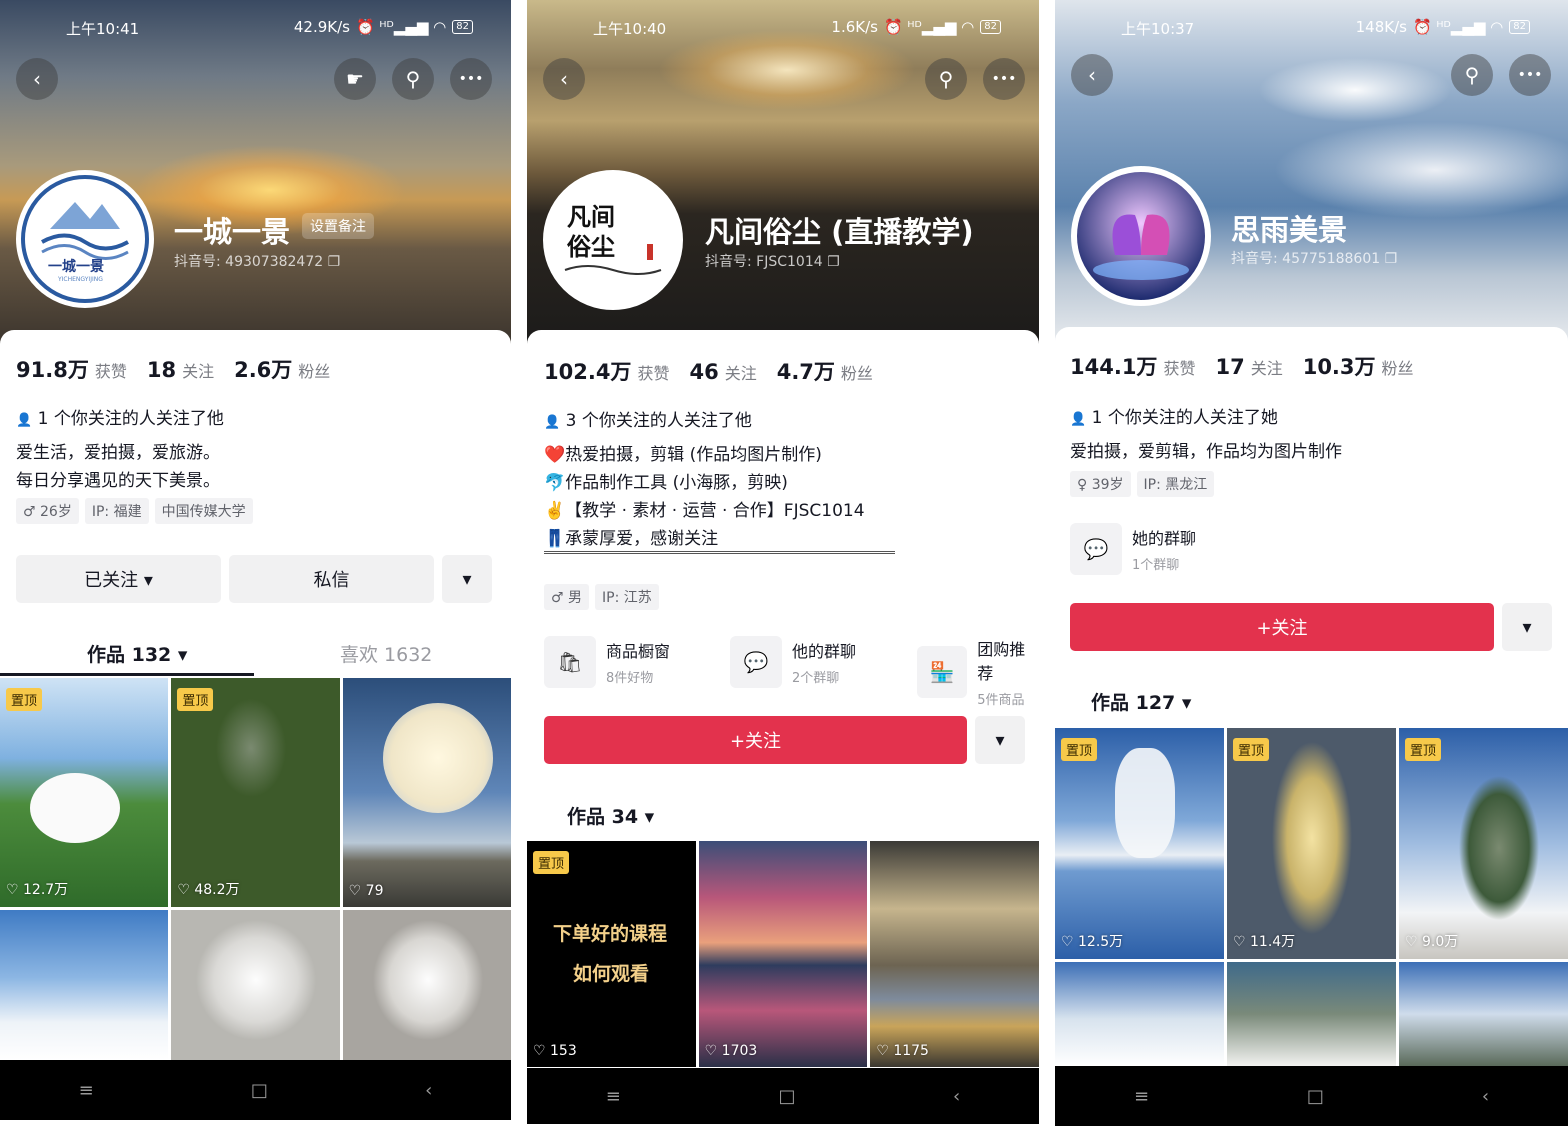 Image resolution: width=1568 pixels, height=1126 pixels. I want to click on swan-avatar-icon, so click(1141, 236).